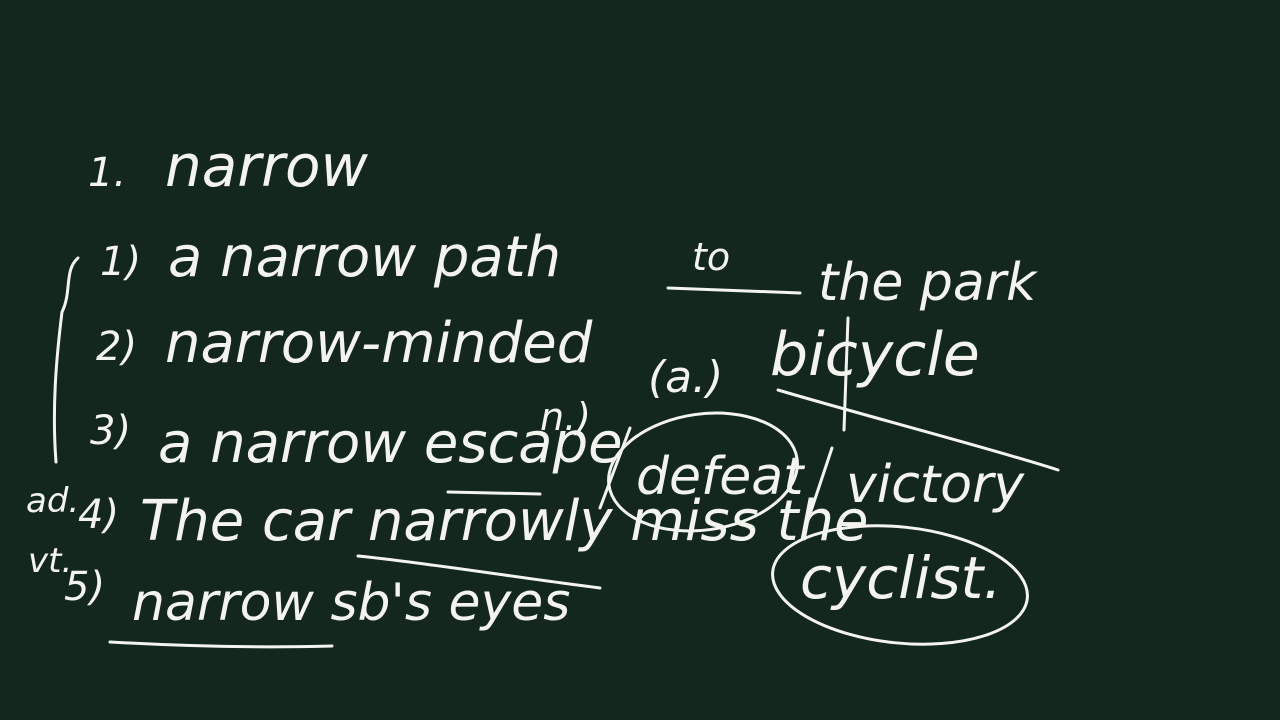 The height and width of the screenshot is (720, 1280). I want to click on item-2-number: 2), so click(116, 347).